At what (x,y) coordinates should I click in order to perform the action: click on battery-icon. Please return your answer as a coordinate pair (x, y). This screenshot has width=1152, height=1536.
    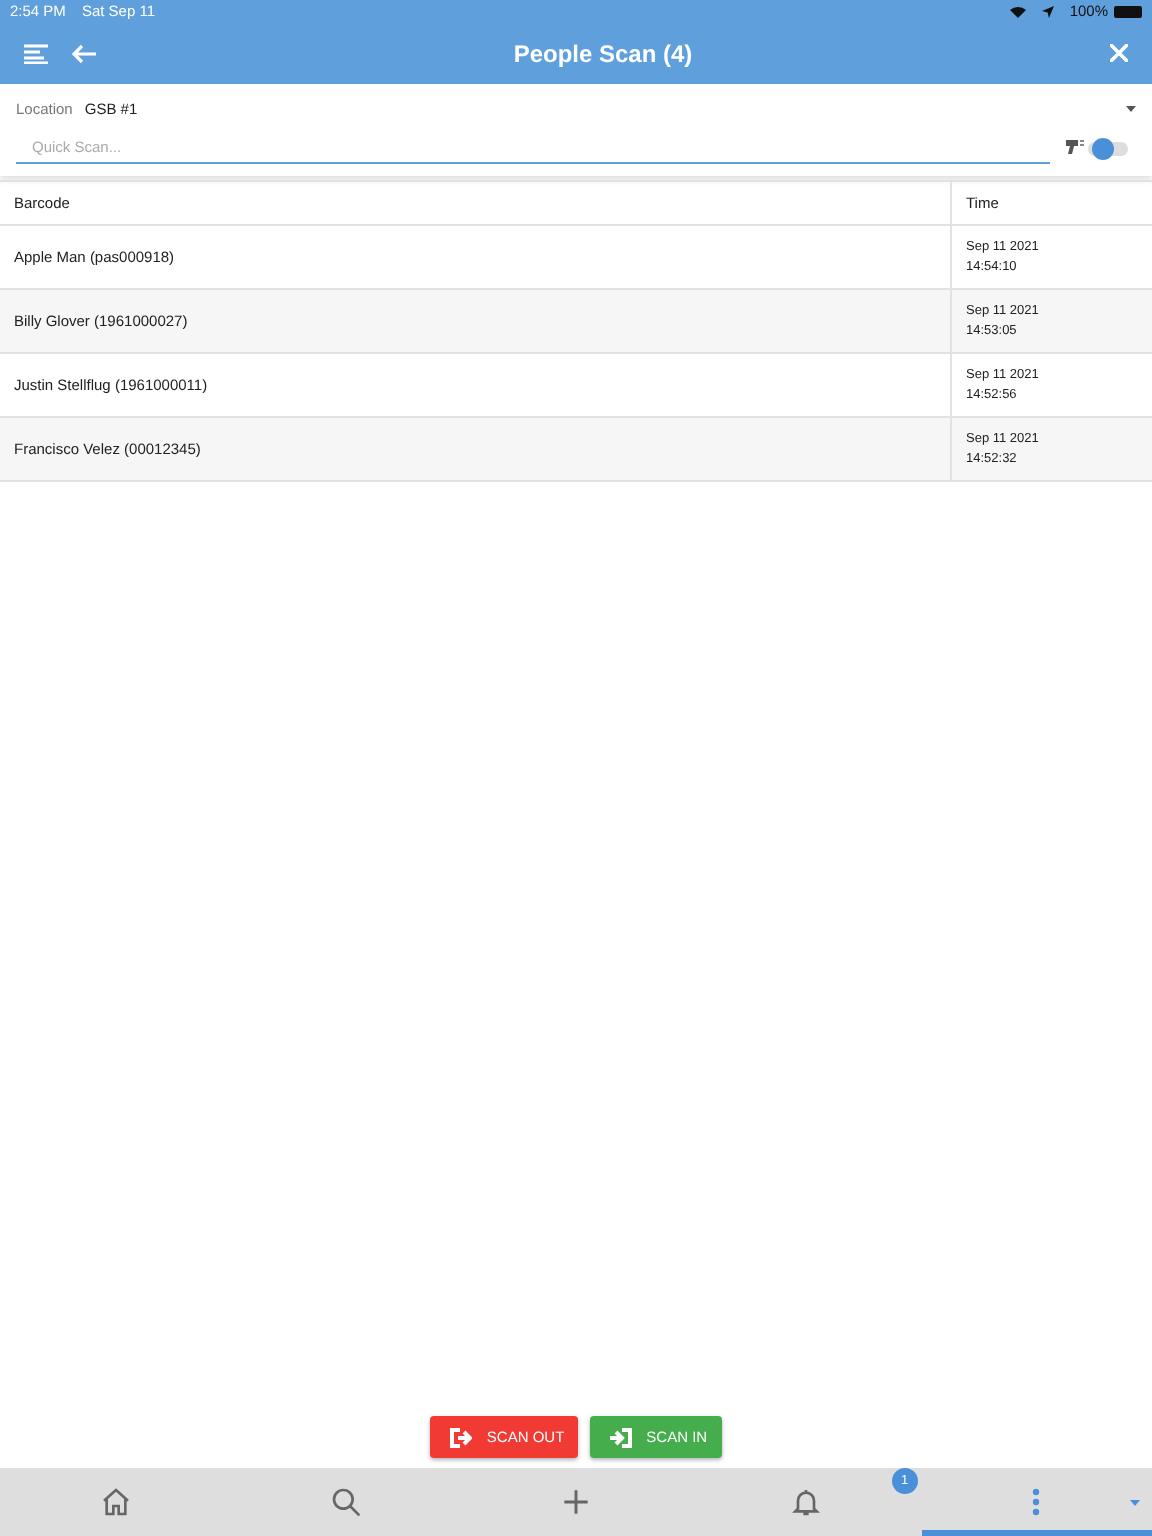
    Looking at the image, I should click on (1128, 11).